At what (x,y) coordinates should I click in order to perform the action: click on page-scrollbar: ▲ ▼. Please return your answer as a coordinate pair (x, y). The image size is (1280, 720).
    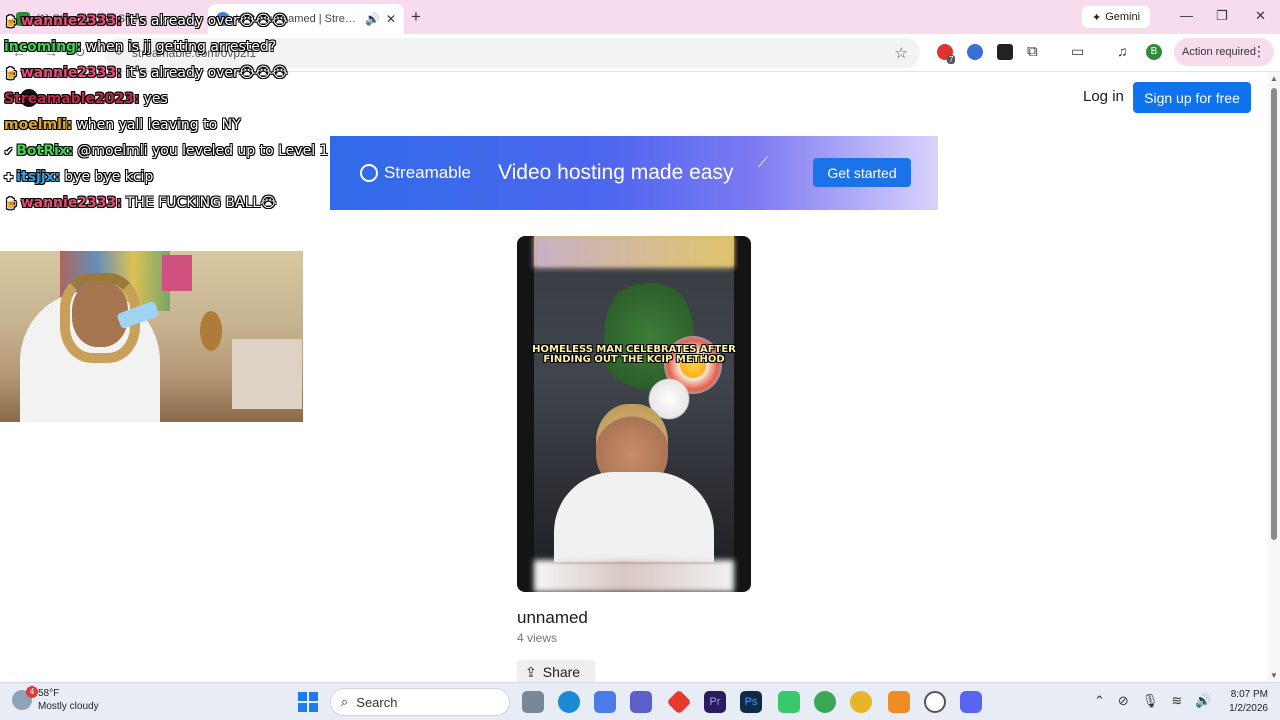
    Looking at the image, I should click on (1274, 377).